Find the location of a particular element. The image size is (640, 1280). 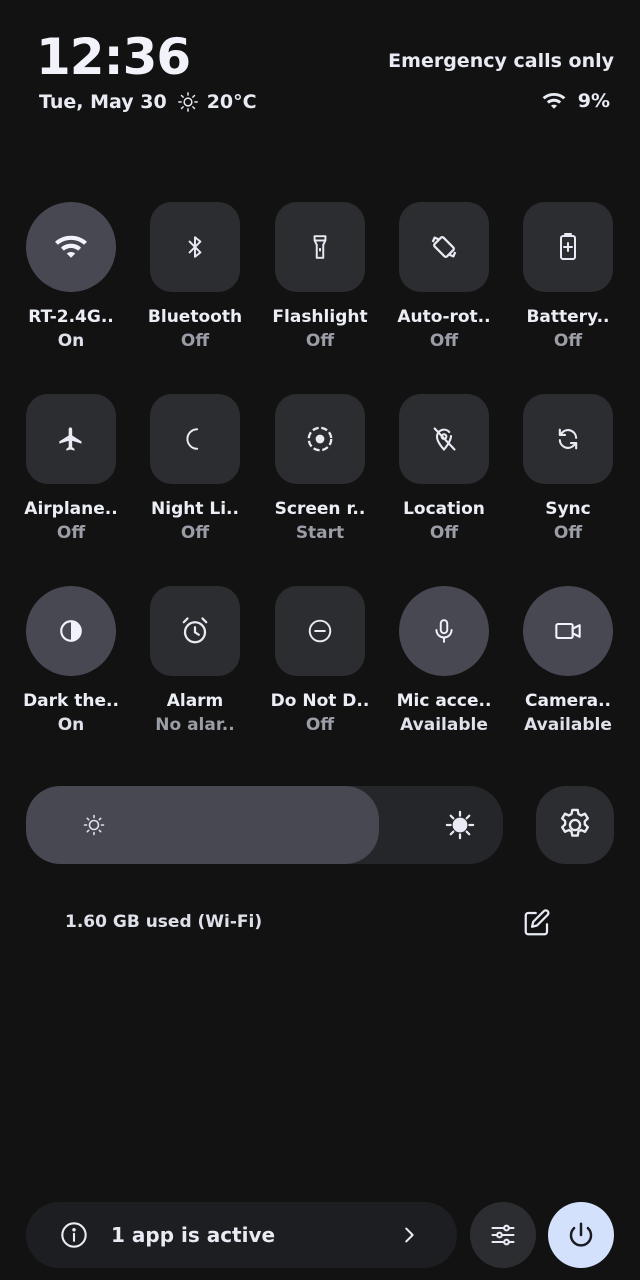

tile-sync: Sync Off is located at coordinates (568, 474).